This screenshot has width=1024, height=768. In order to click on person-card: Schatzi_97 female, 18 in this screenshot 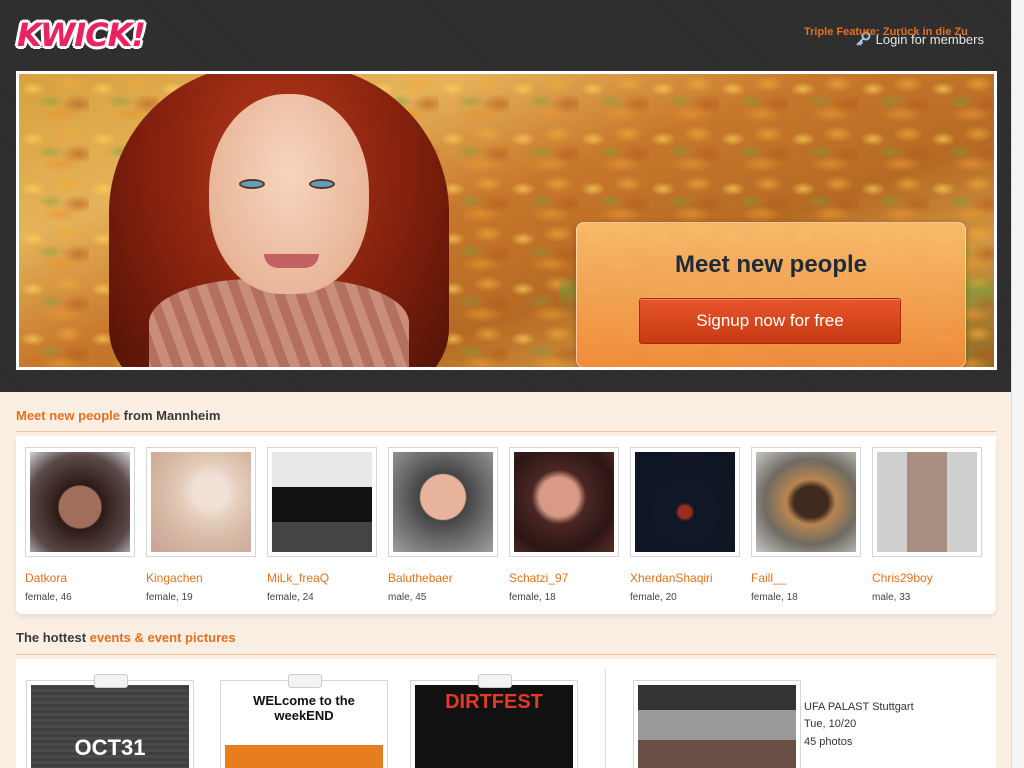, I will do `click(564, 525)`.